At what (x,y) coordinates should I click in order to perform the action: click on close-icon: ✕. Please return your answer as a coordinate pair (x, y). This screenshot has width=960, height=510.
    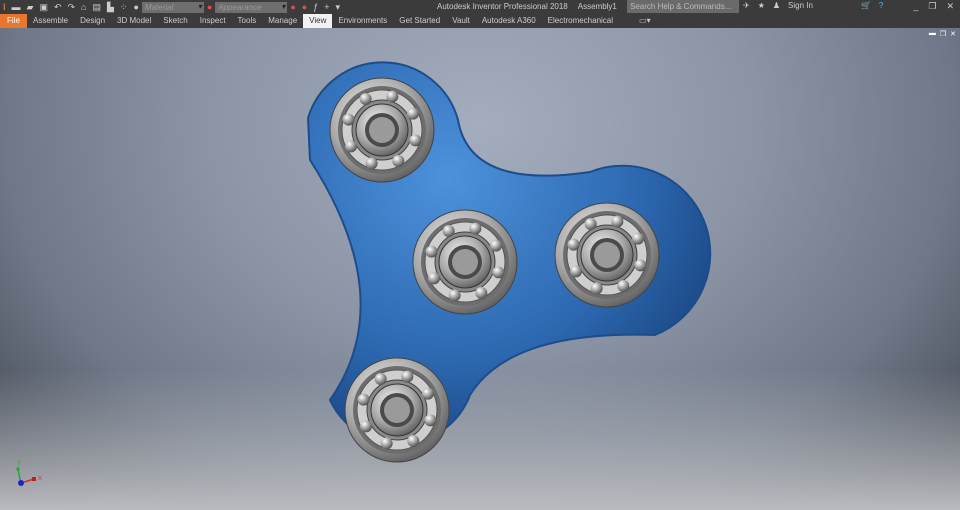
    Looking at the image, I should click on (953, 34).